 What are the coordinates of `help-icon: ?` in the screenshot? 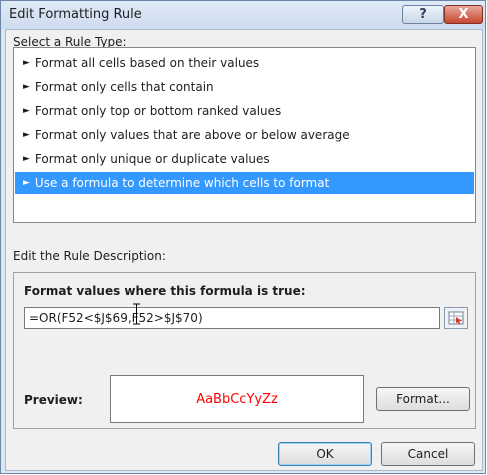 It's located at (423, 14).